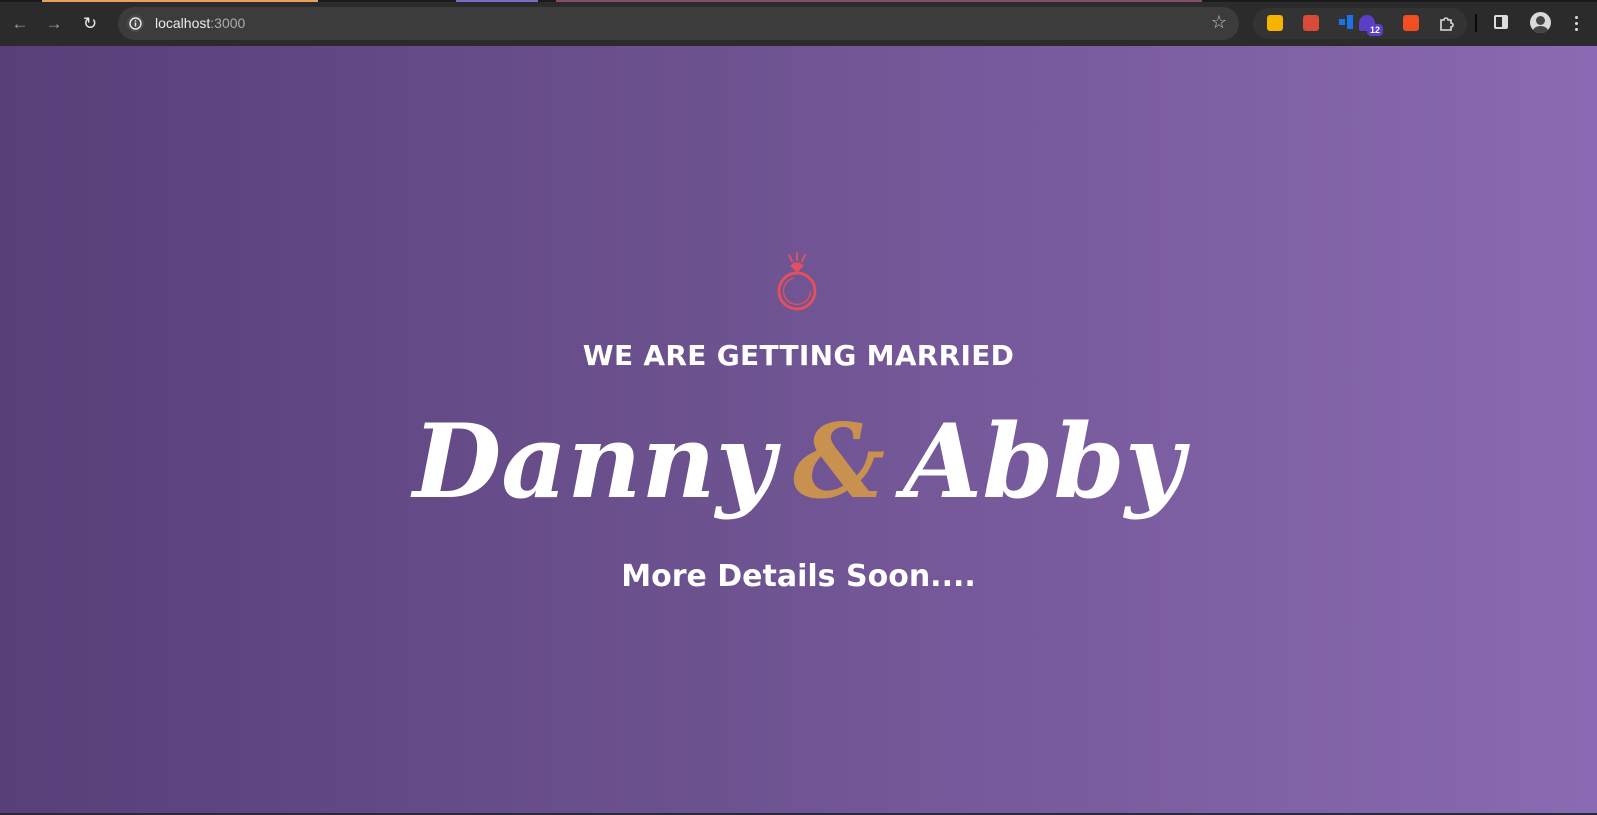 The width and height of the screenshot is (1597, 815). What do you see at coordinates (228, 23) in the screenshot?
I see `url-port: :3000` at bounding box center [228, 23].